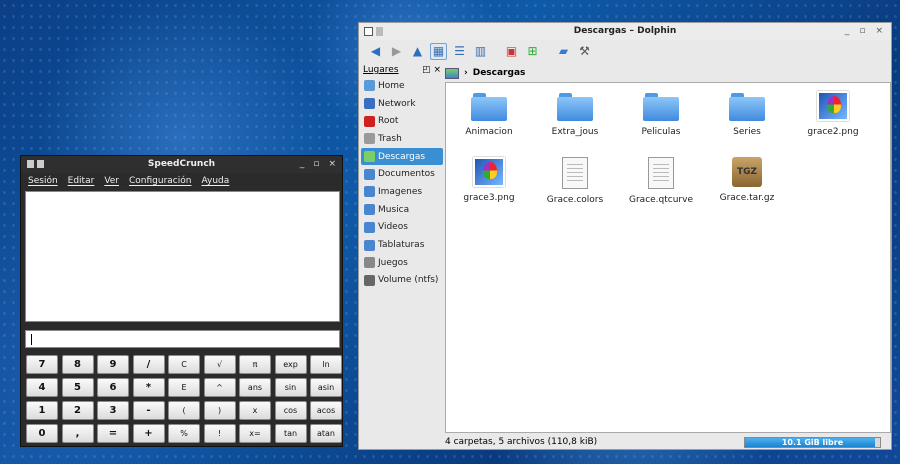  What do you see at coordinates (148, 387) in the screenshot?
I see `key-button: *` at bounding box center [148, 387].